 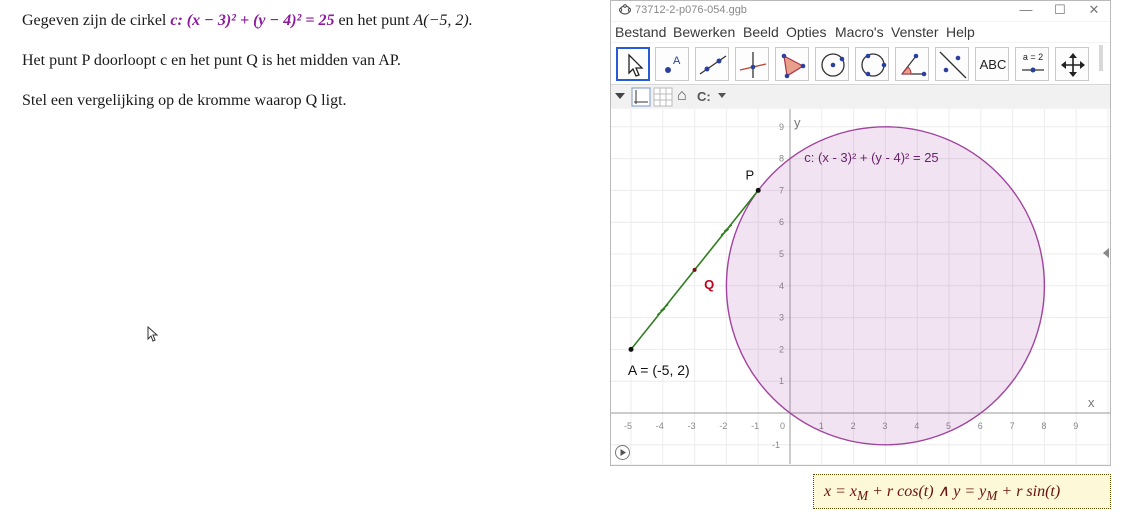 I want to click on menu-macros: Macro's, so click(x=859, y=32).